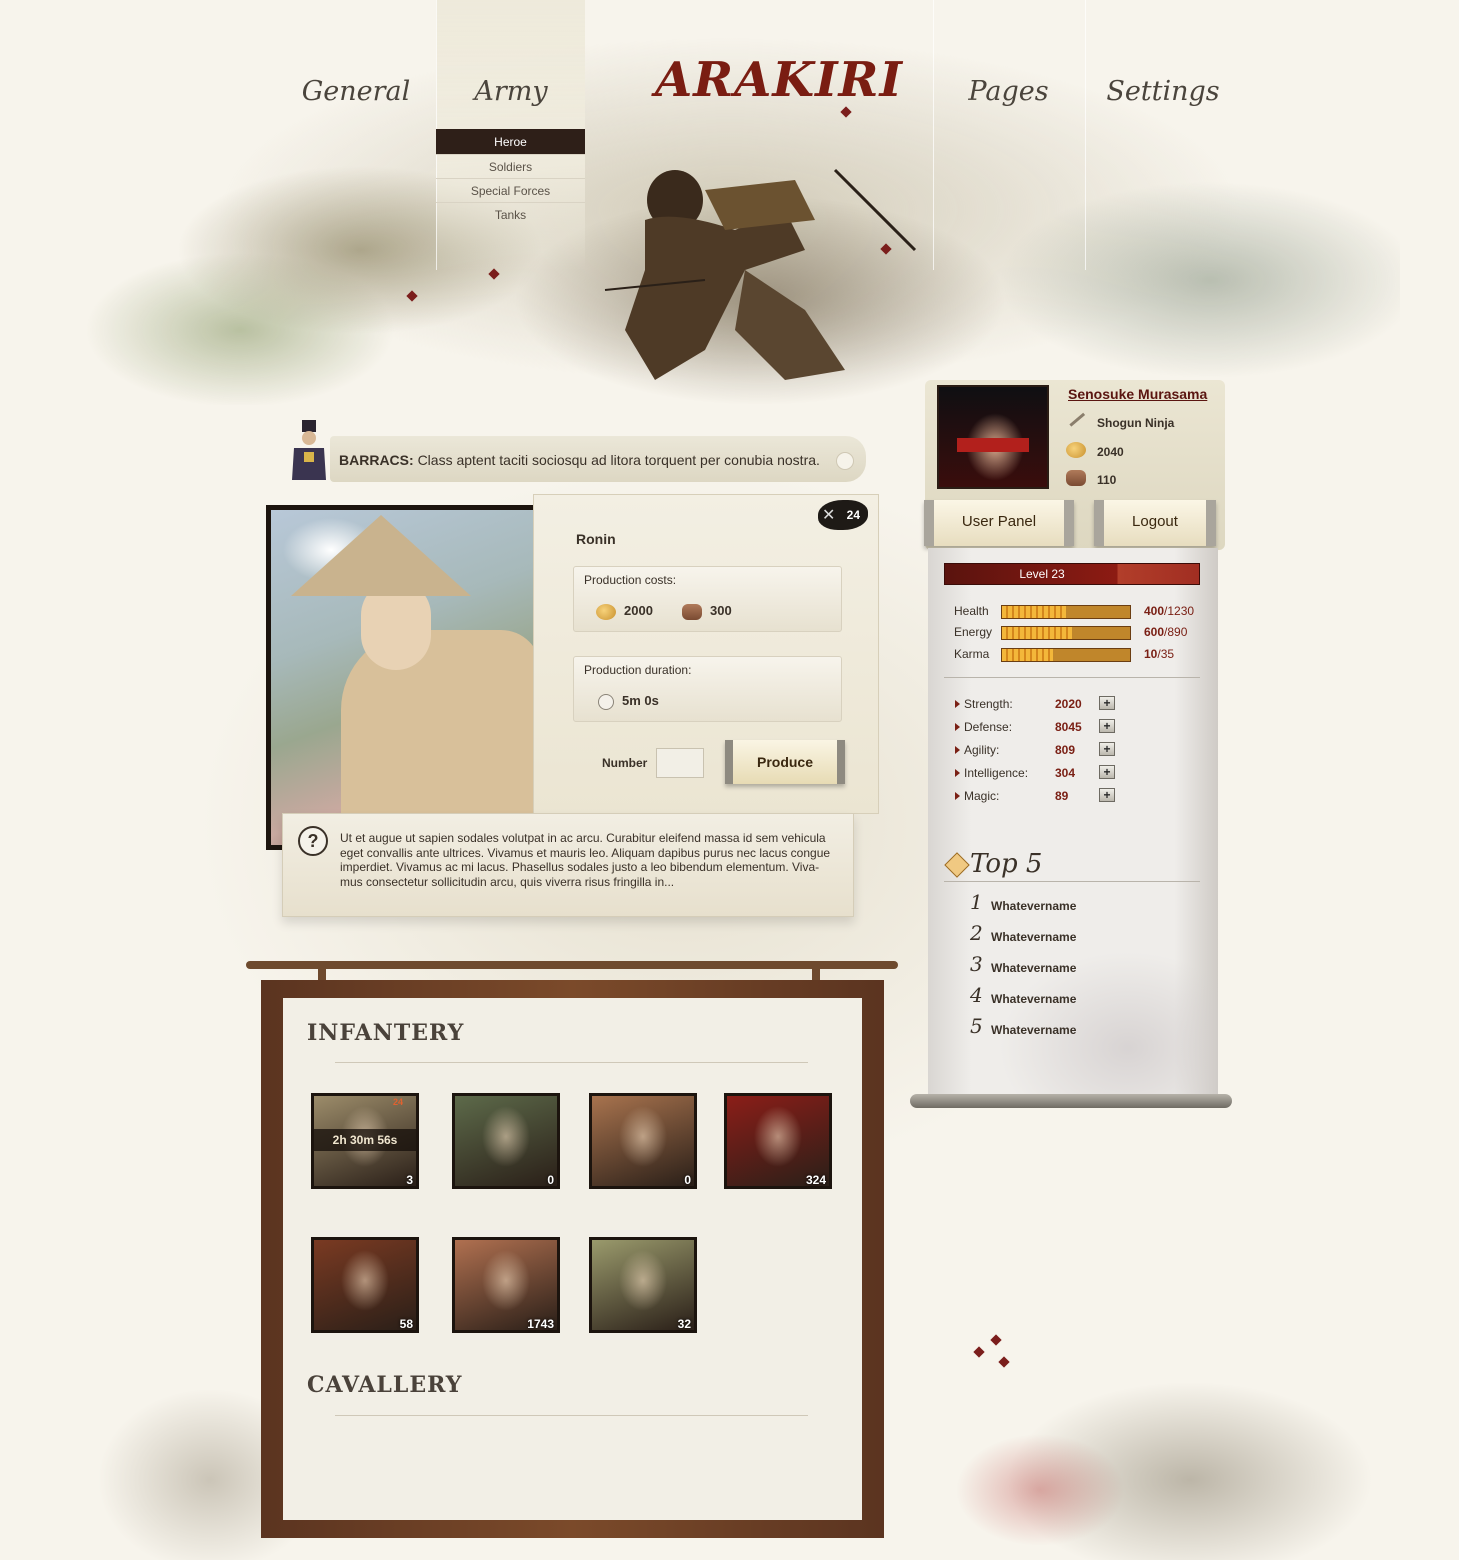 The height and width of the screenshot is (1560, 1459). Describe the element at coordinates (409, 1180) in the screenshot. I see `unit-count: 3` at that location.